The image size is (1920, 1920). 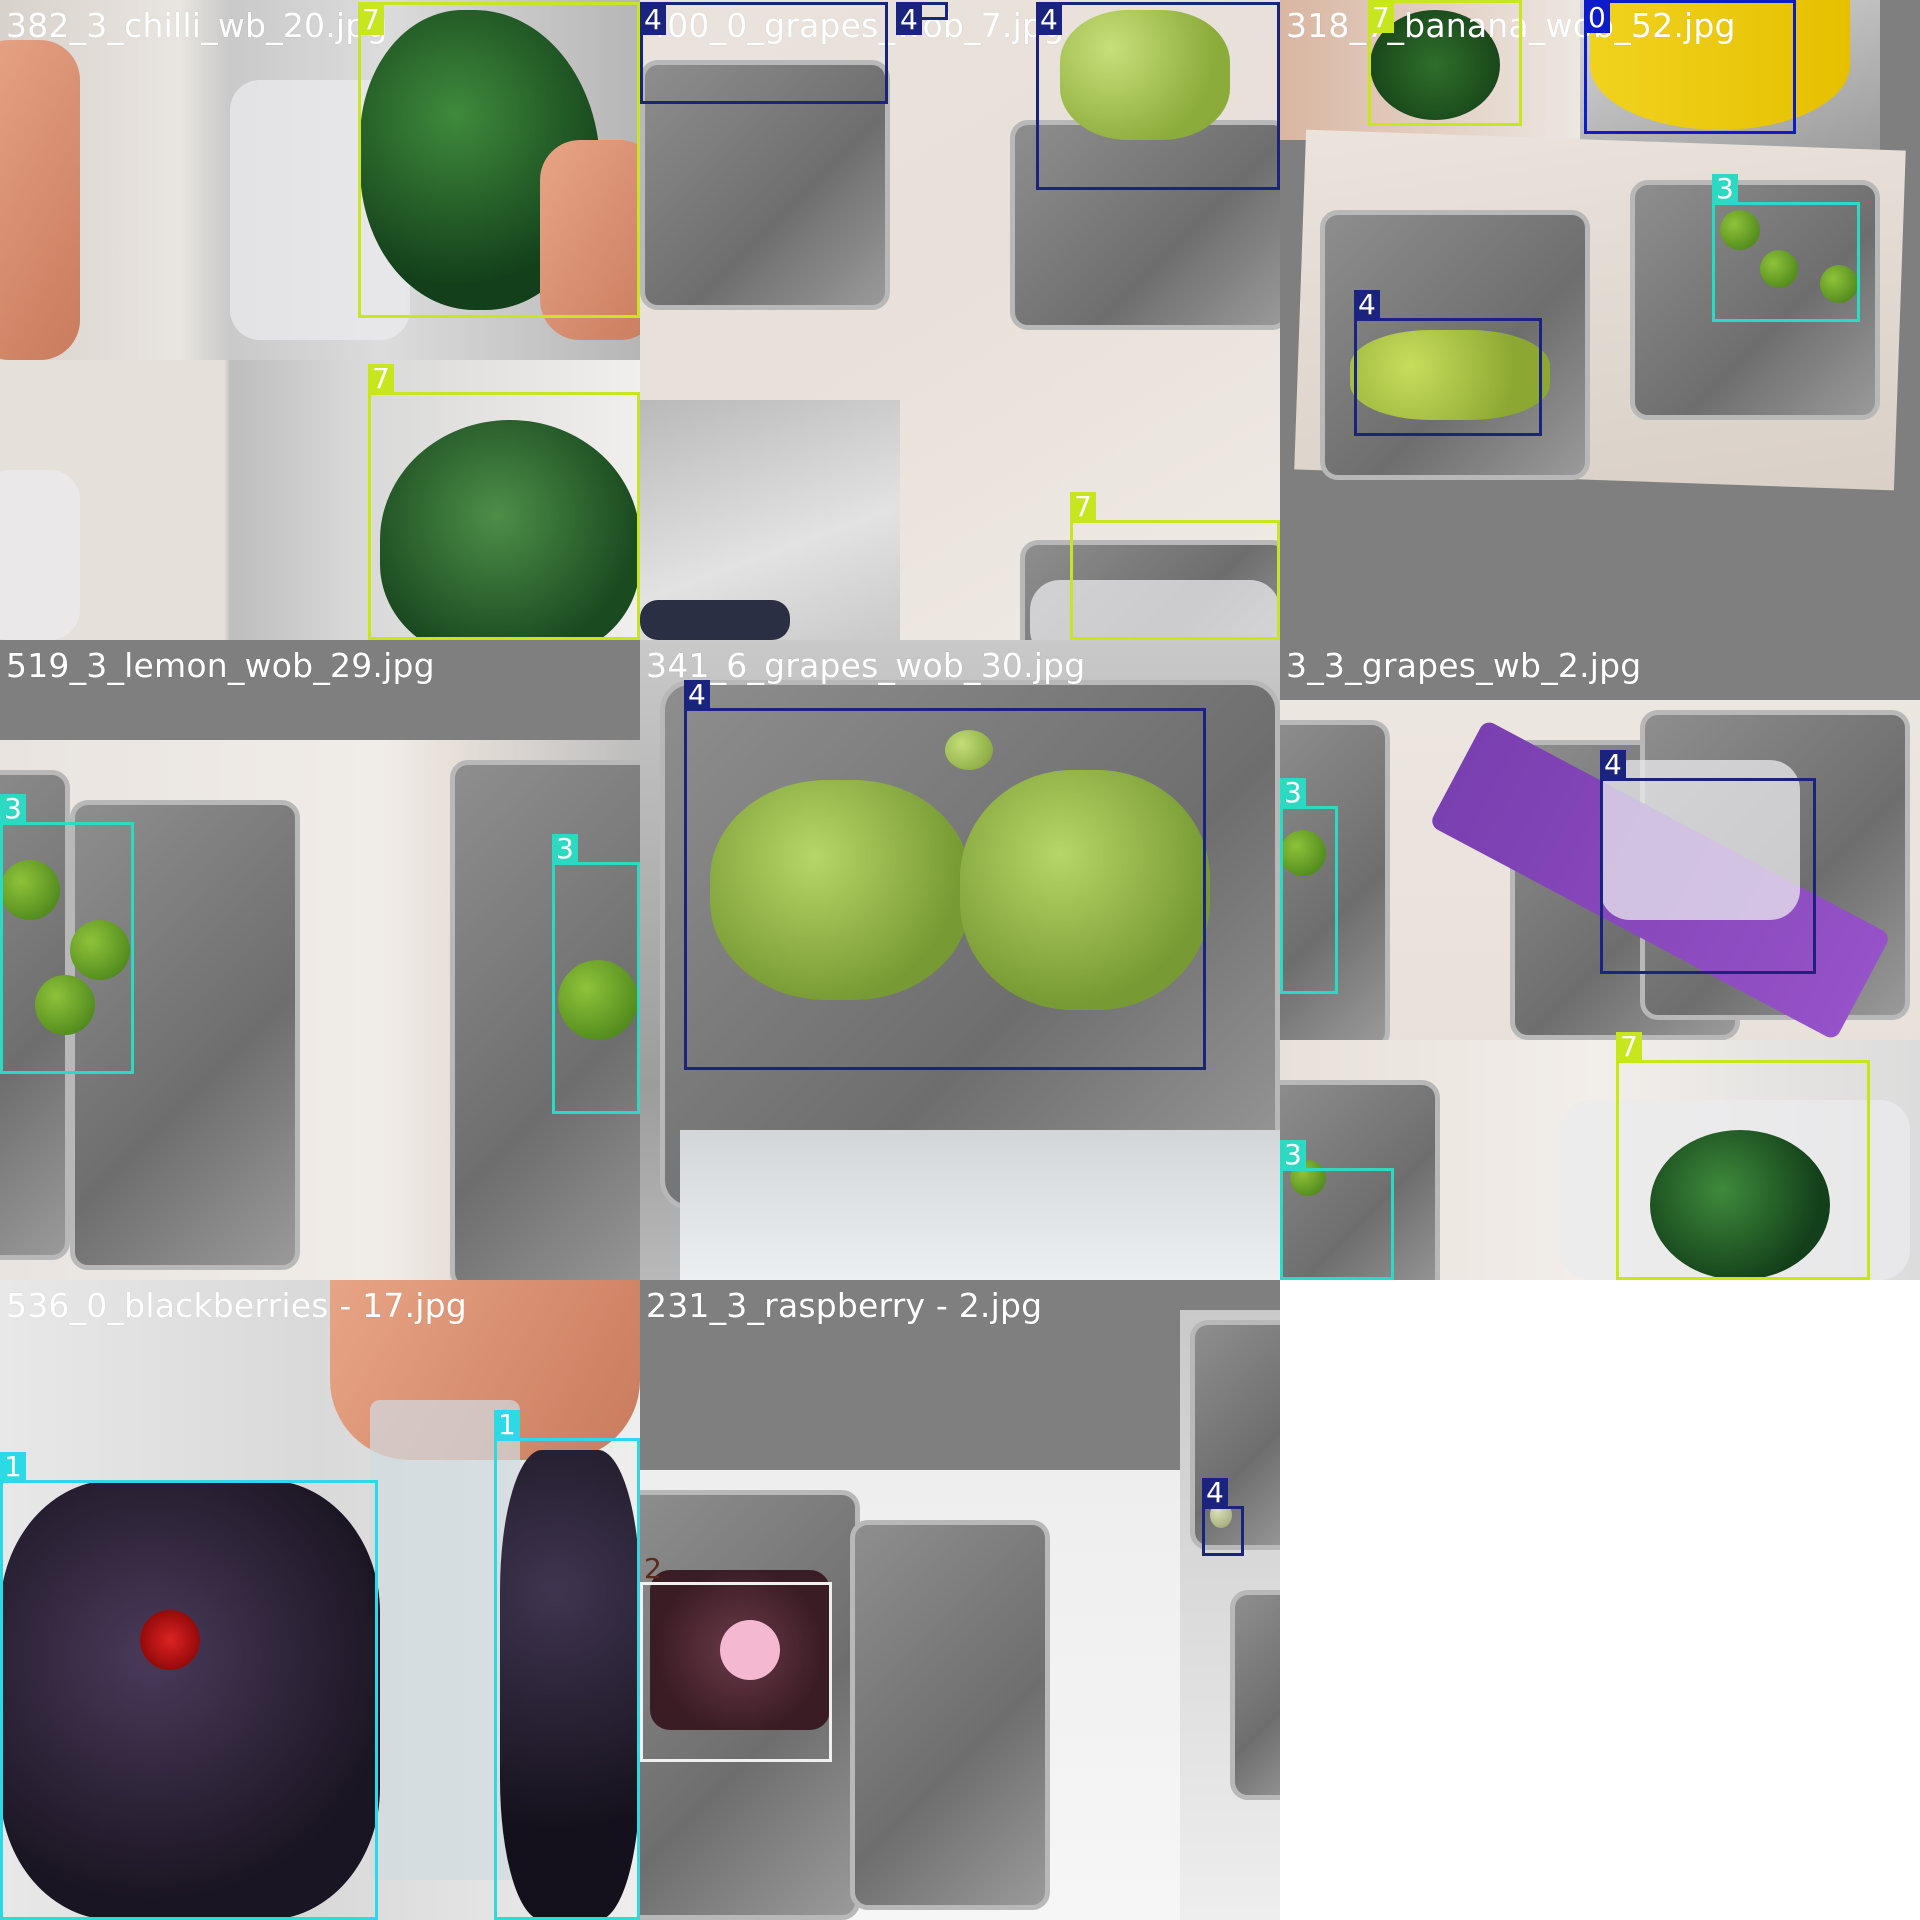 What do you see at coordinates (197, 25) in the screenshot?
I see `tile-filename: 382_3_chilli_wb_20.jpg` at bounding box center [197, 25].